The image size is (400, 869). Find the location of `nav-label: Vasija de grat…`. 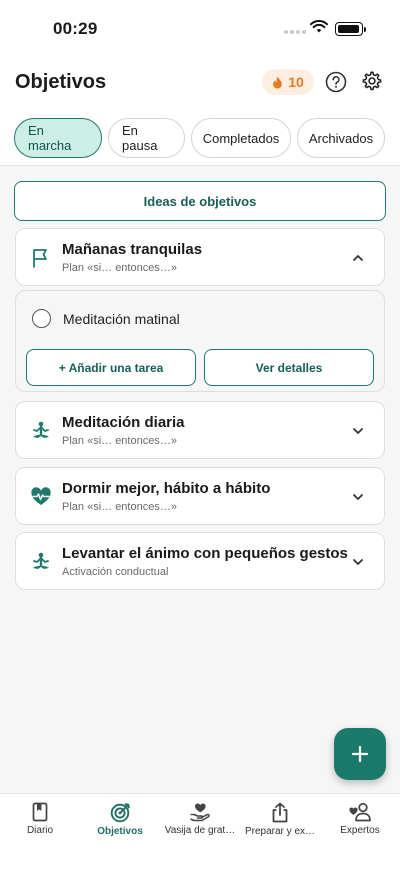

nav-label: Vasija de grat… is located at coordinates (200, 830).